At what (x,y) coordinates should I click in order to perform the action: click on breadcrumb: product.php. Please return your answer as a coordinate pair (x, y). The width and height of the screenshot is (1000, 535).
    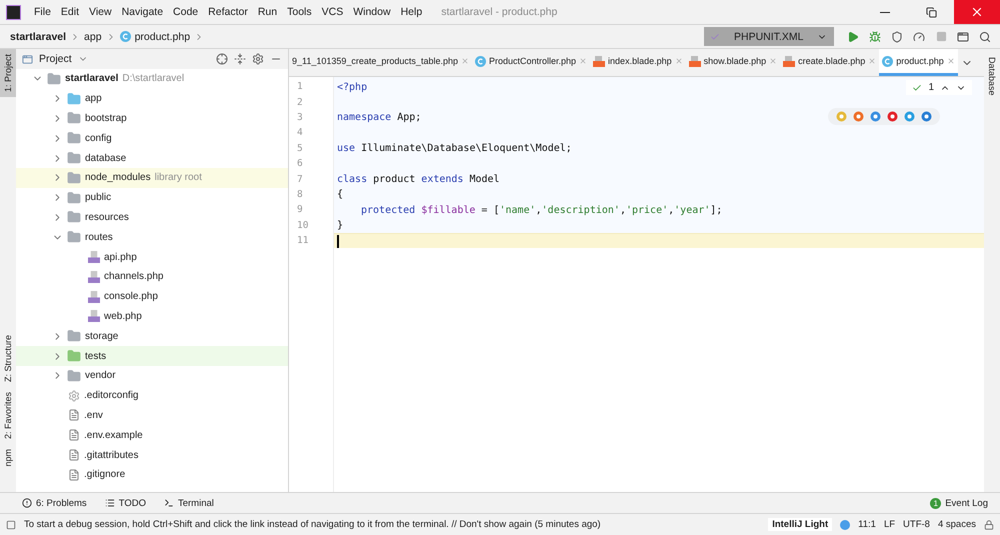
    Looking at the image, I should click on (162, 36).